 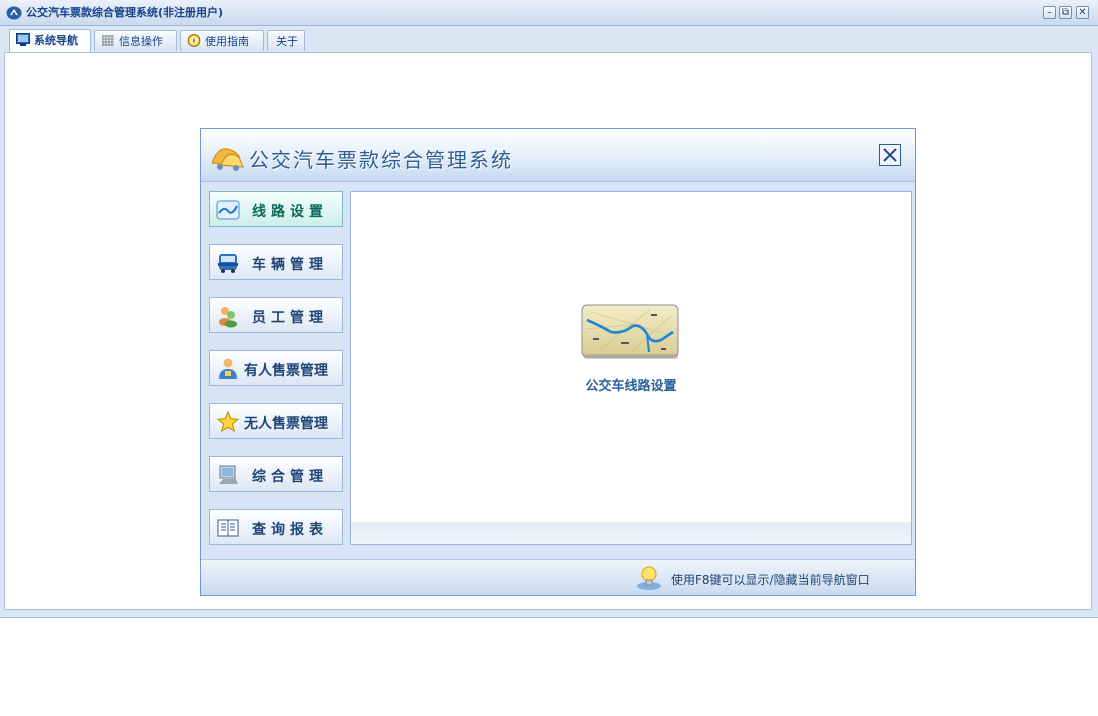 I want to click on tab-system-navigation: 系统导航, so click(x=50, y=40).